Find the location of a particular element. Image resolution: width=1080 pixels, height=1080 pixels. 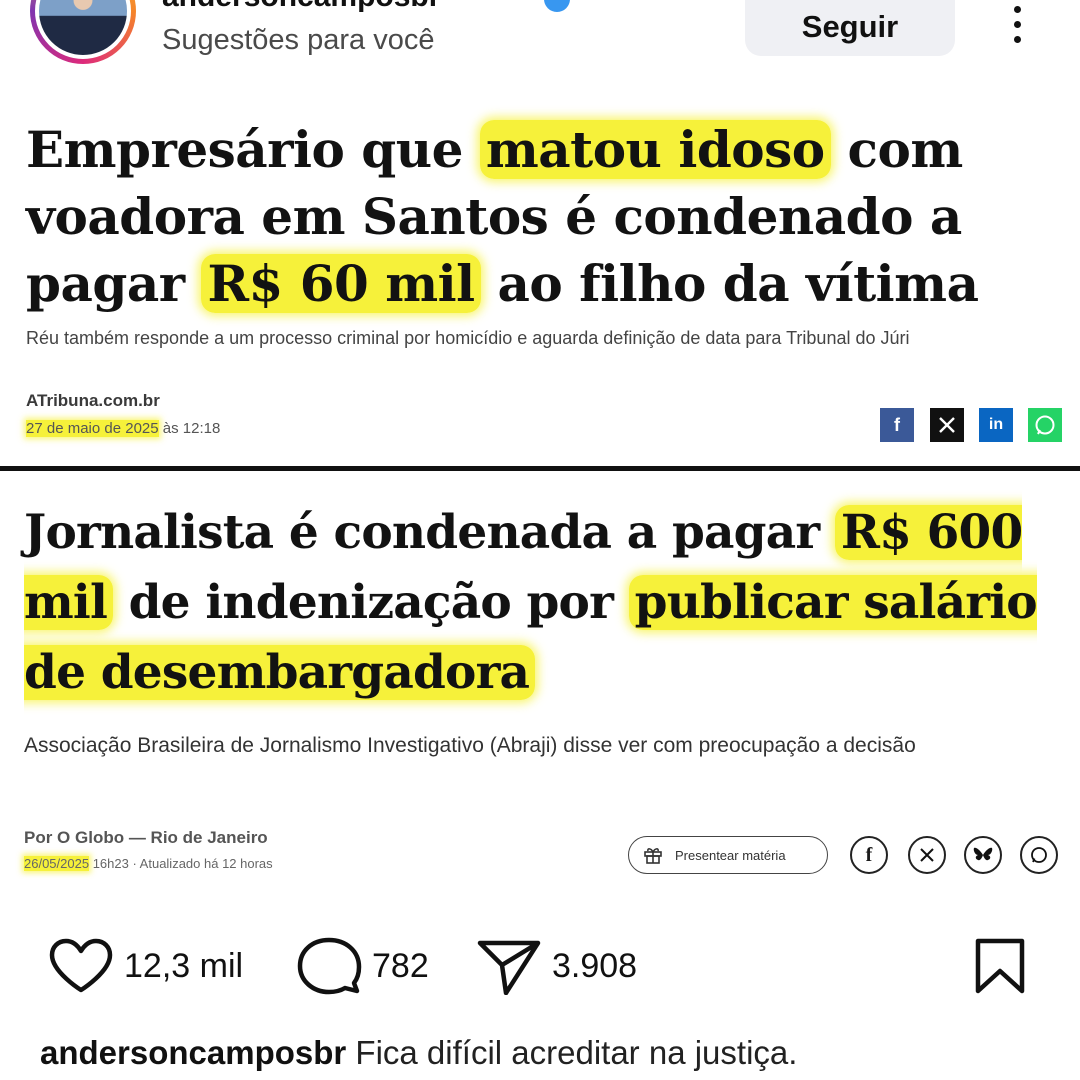

linkedin-icon: in is located at coordinates (996, 425).